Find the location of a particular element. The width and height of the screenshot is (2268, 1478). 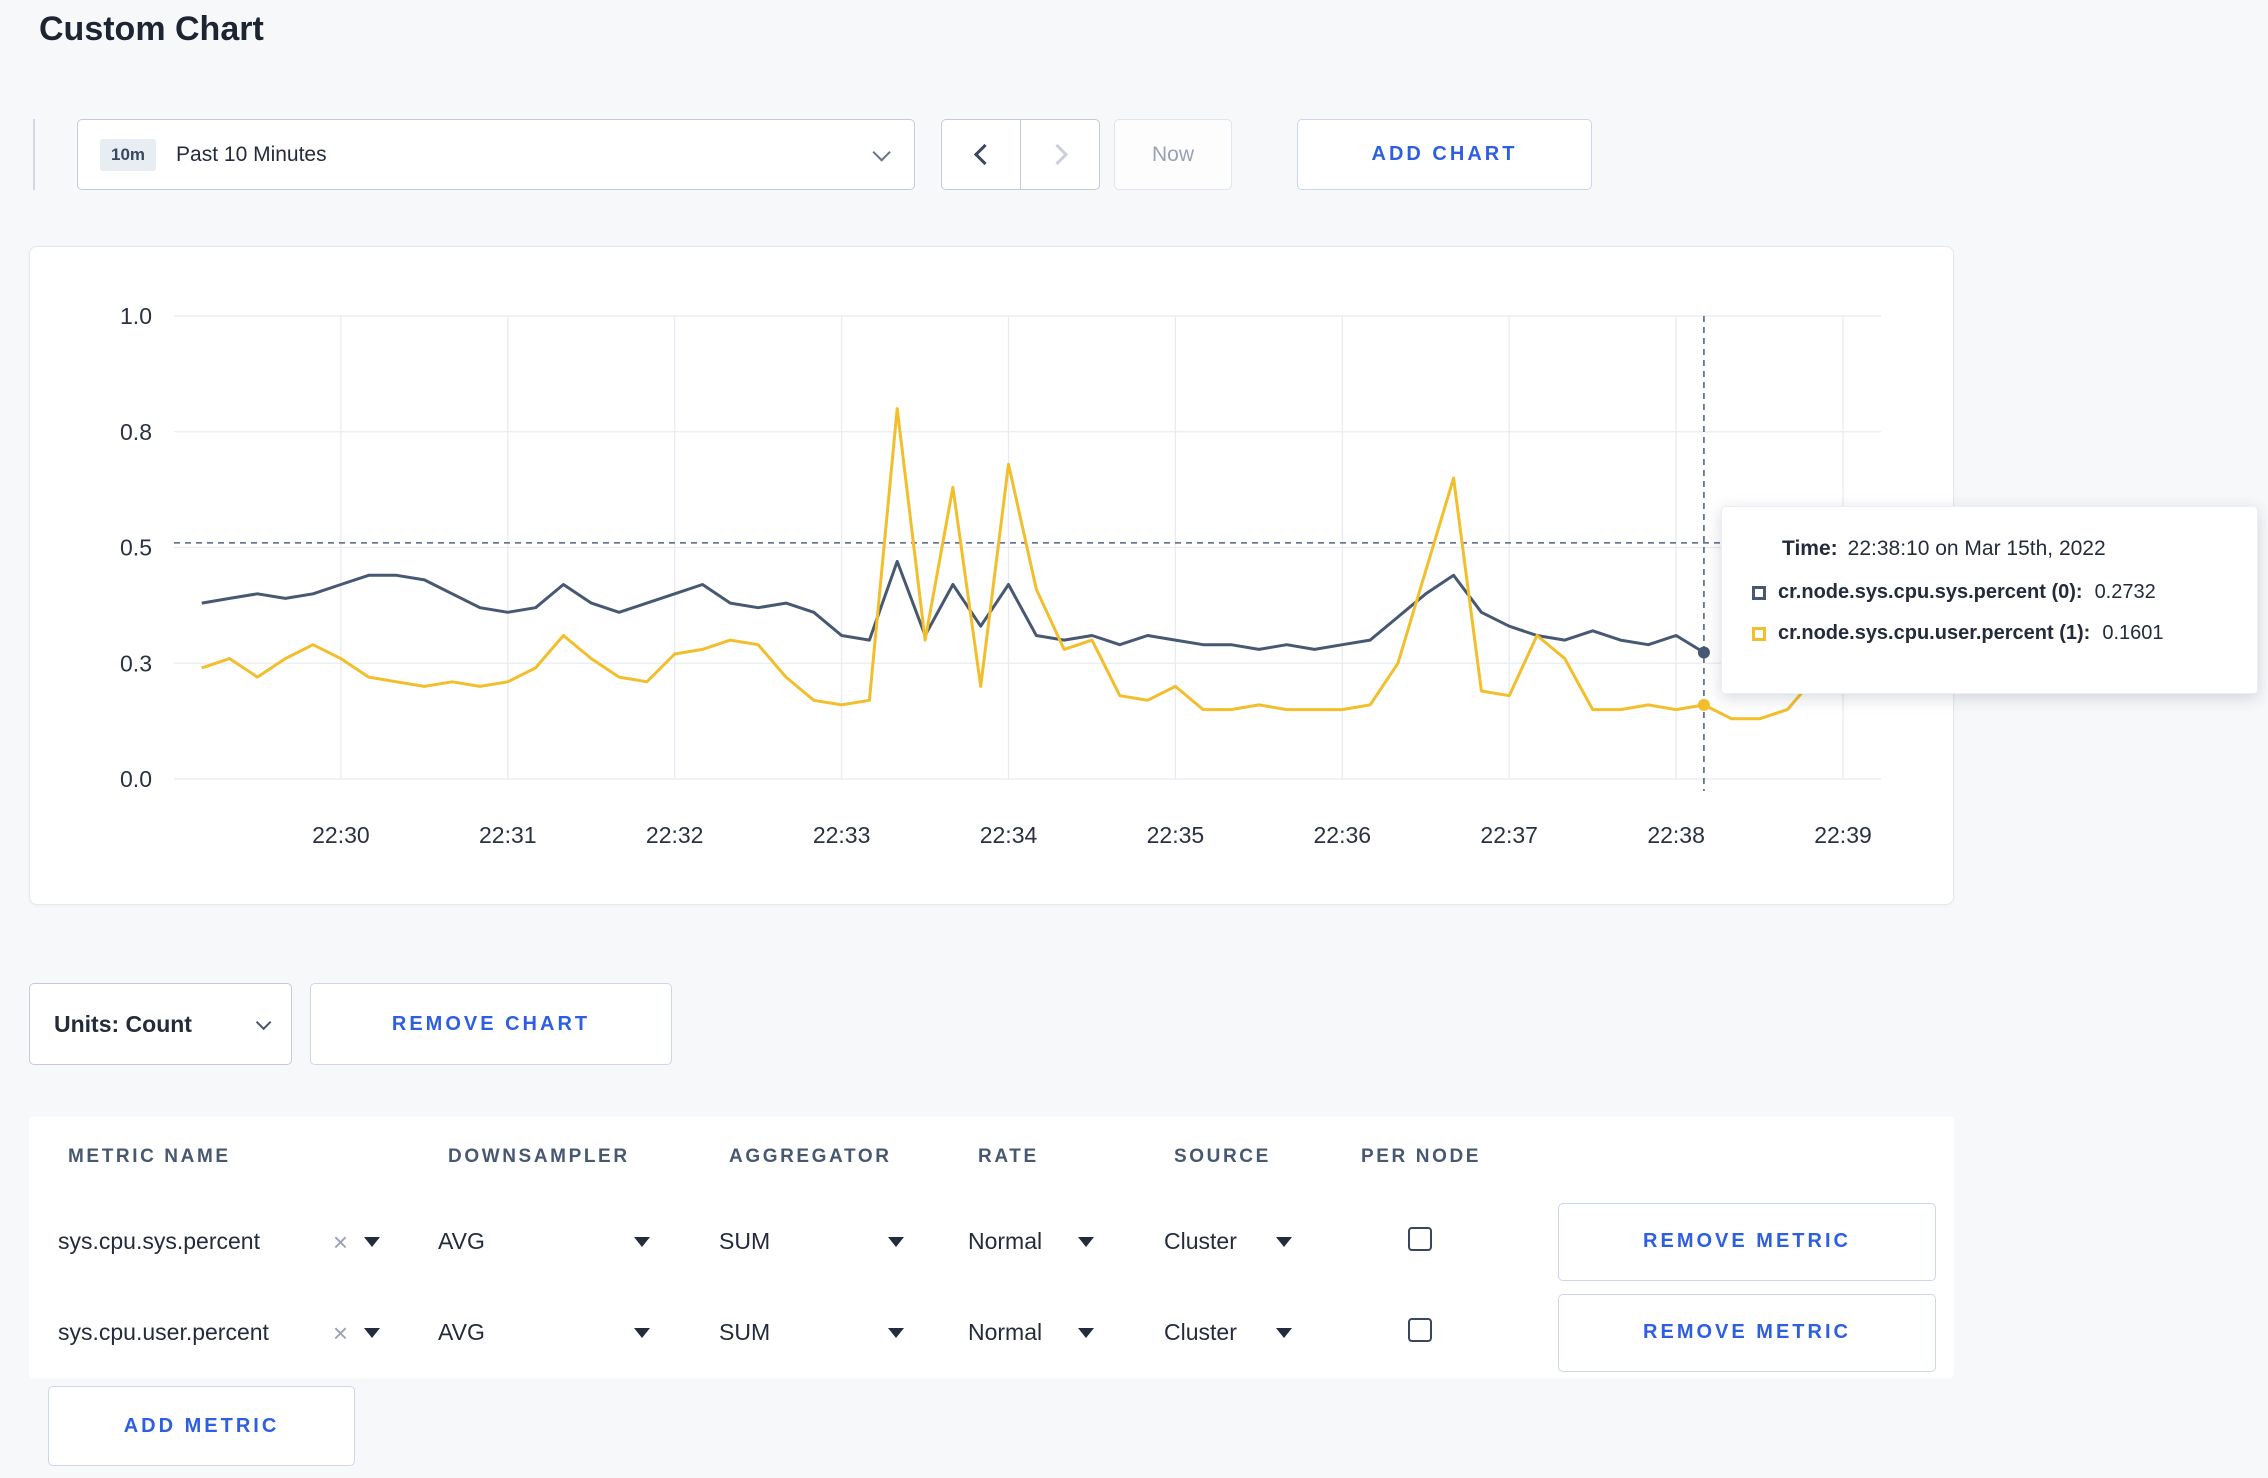

metric-name-select: sys.cpu.user.percent × is located at coordinates (219, 1332).